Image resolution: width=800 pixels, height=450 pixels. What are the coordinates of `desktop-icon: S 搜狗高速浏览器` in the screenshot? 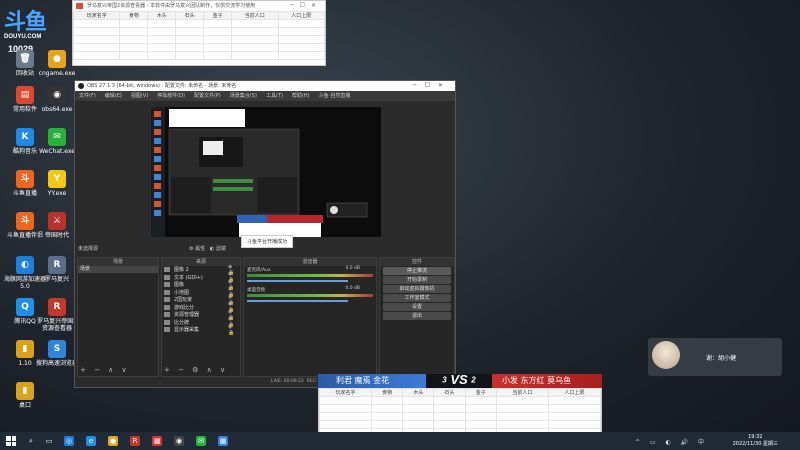 It's located at (57, 353).